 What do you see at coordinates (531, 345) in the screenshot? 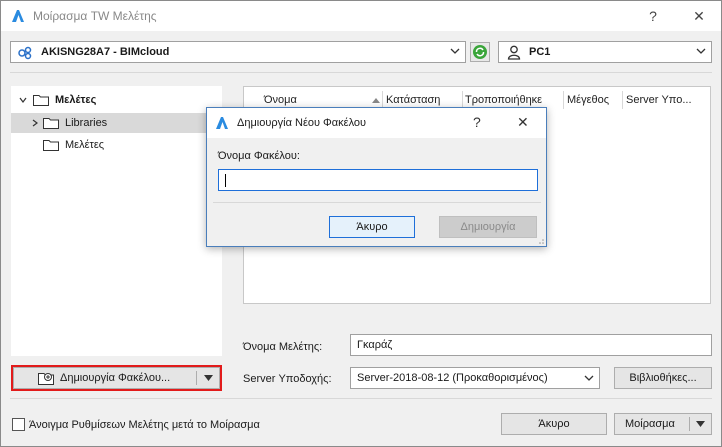
I see `project-name-input: Γκαράζ` at bounding box center [531, 345].